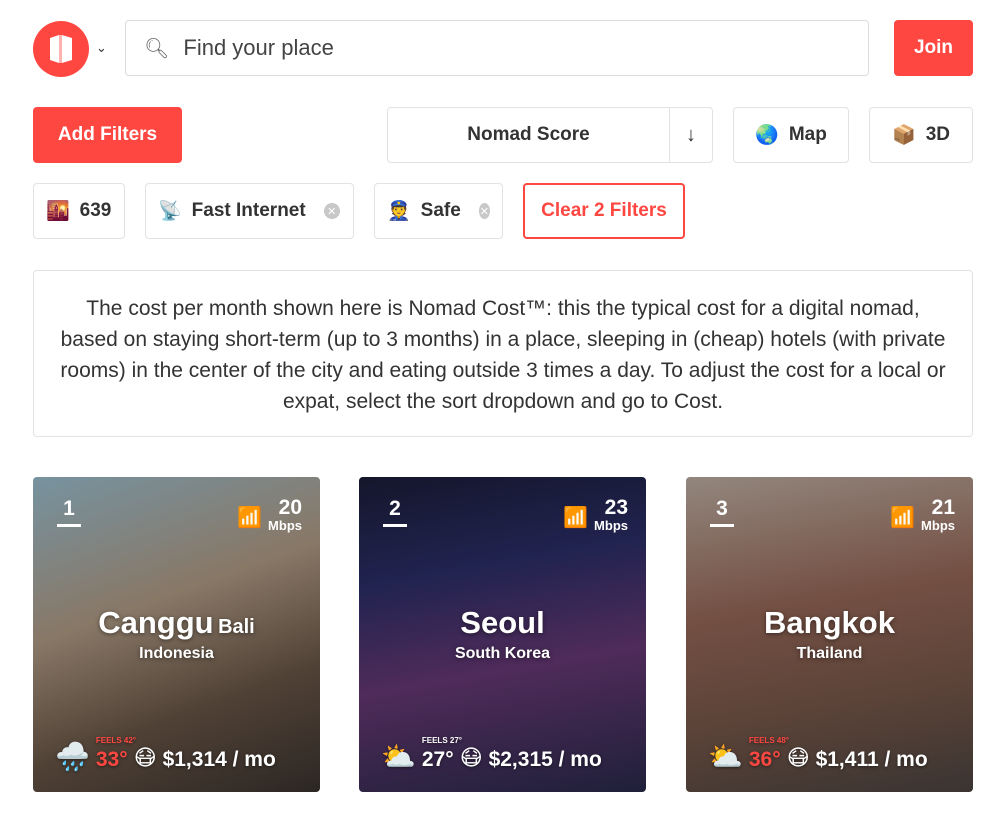 The width and height of the screenshot is (1000, 816). I want to click on satellite-dish-icon: 📡, so click(170, 211).